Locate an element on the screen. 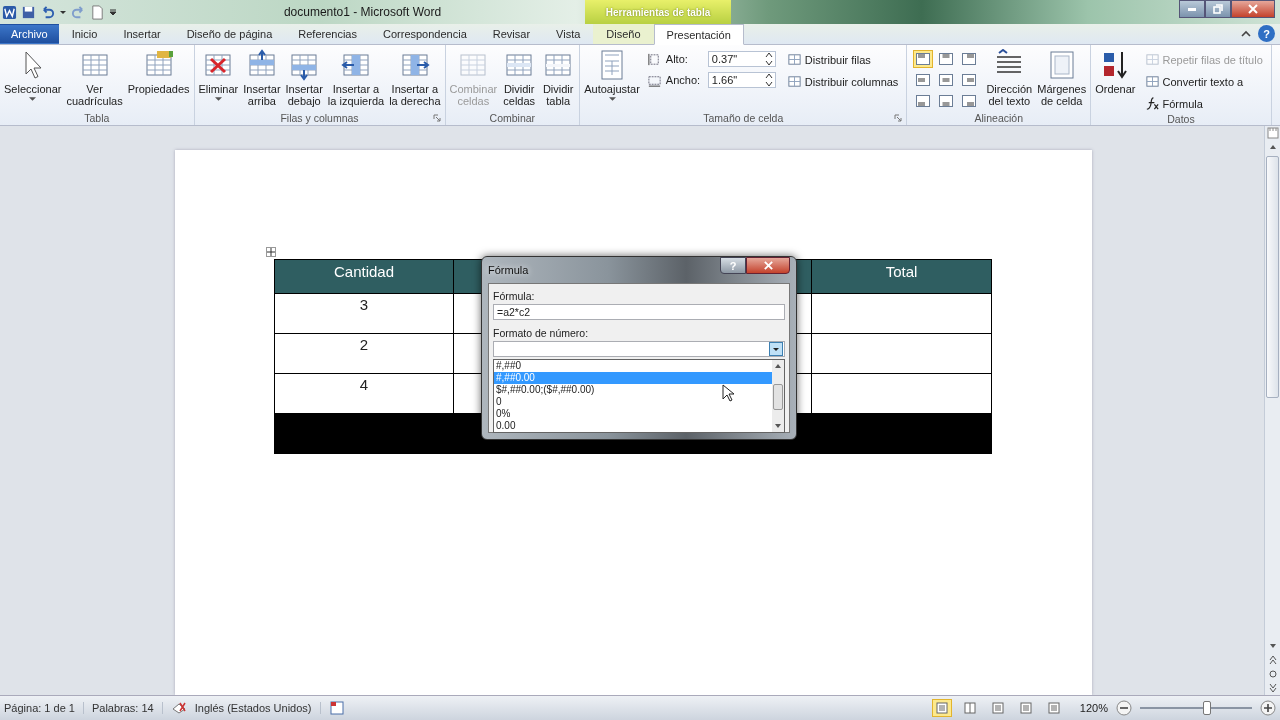 The height and width of the screenshot is (720, 1280). convert-text-icon is located at coordinates (1152, 81).